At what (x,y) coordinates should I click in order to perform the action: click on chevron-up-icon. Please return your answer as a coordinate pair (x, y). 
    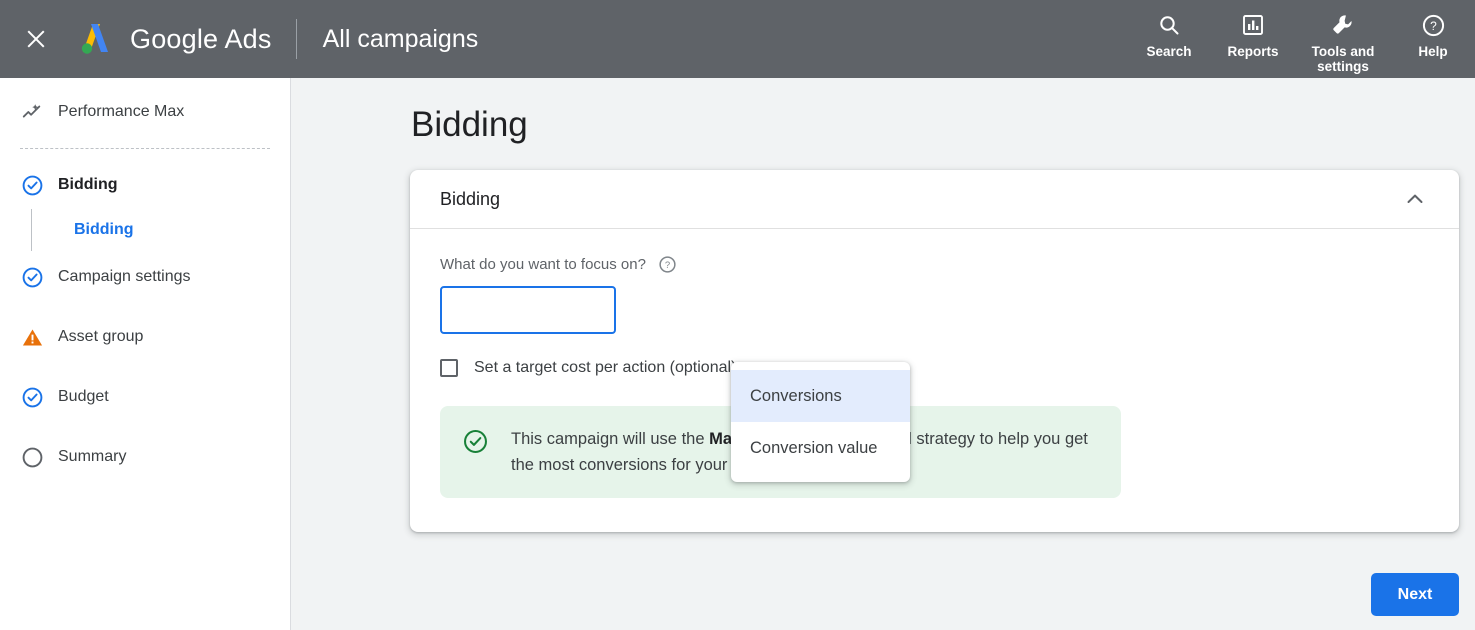
    Looking at the image, I should click on (1415, 199).